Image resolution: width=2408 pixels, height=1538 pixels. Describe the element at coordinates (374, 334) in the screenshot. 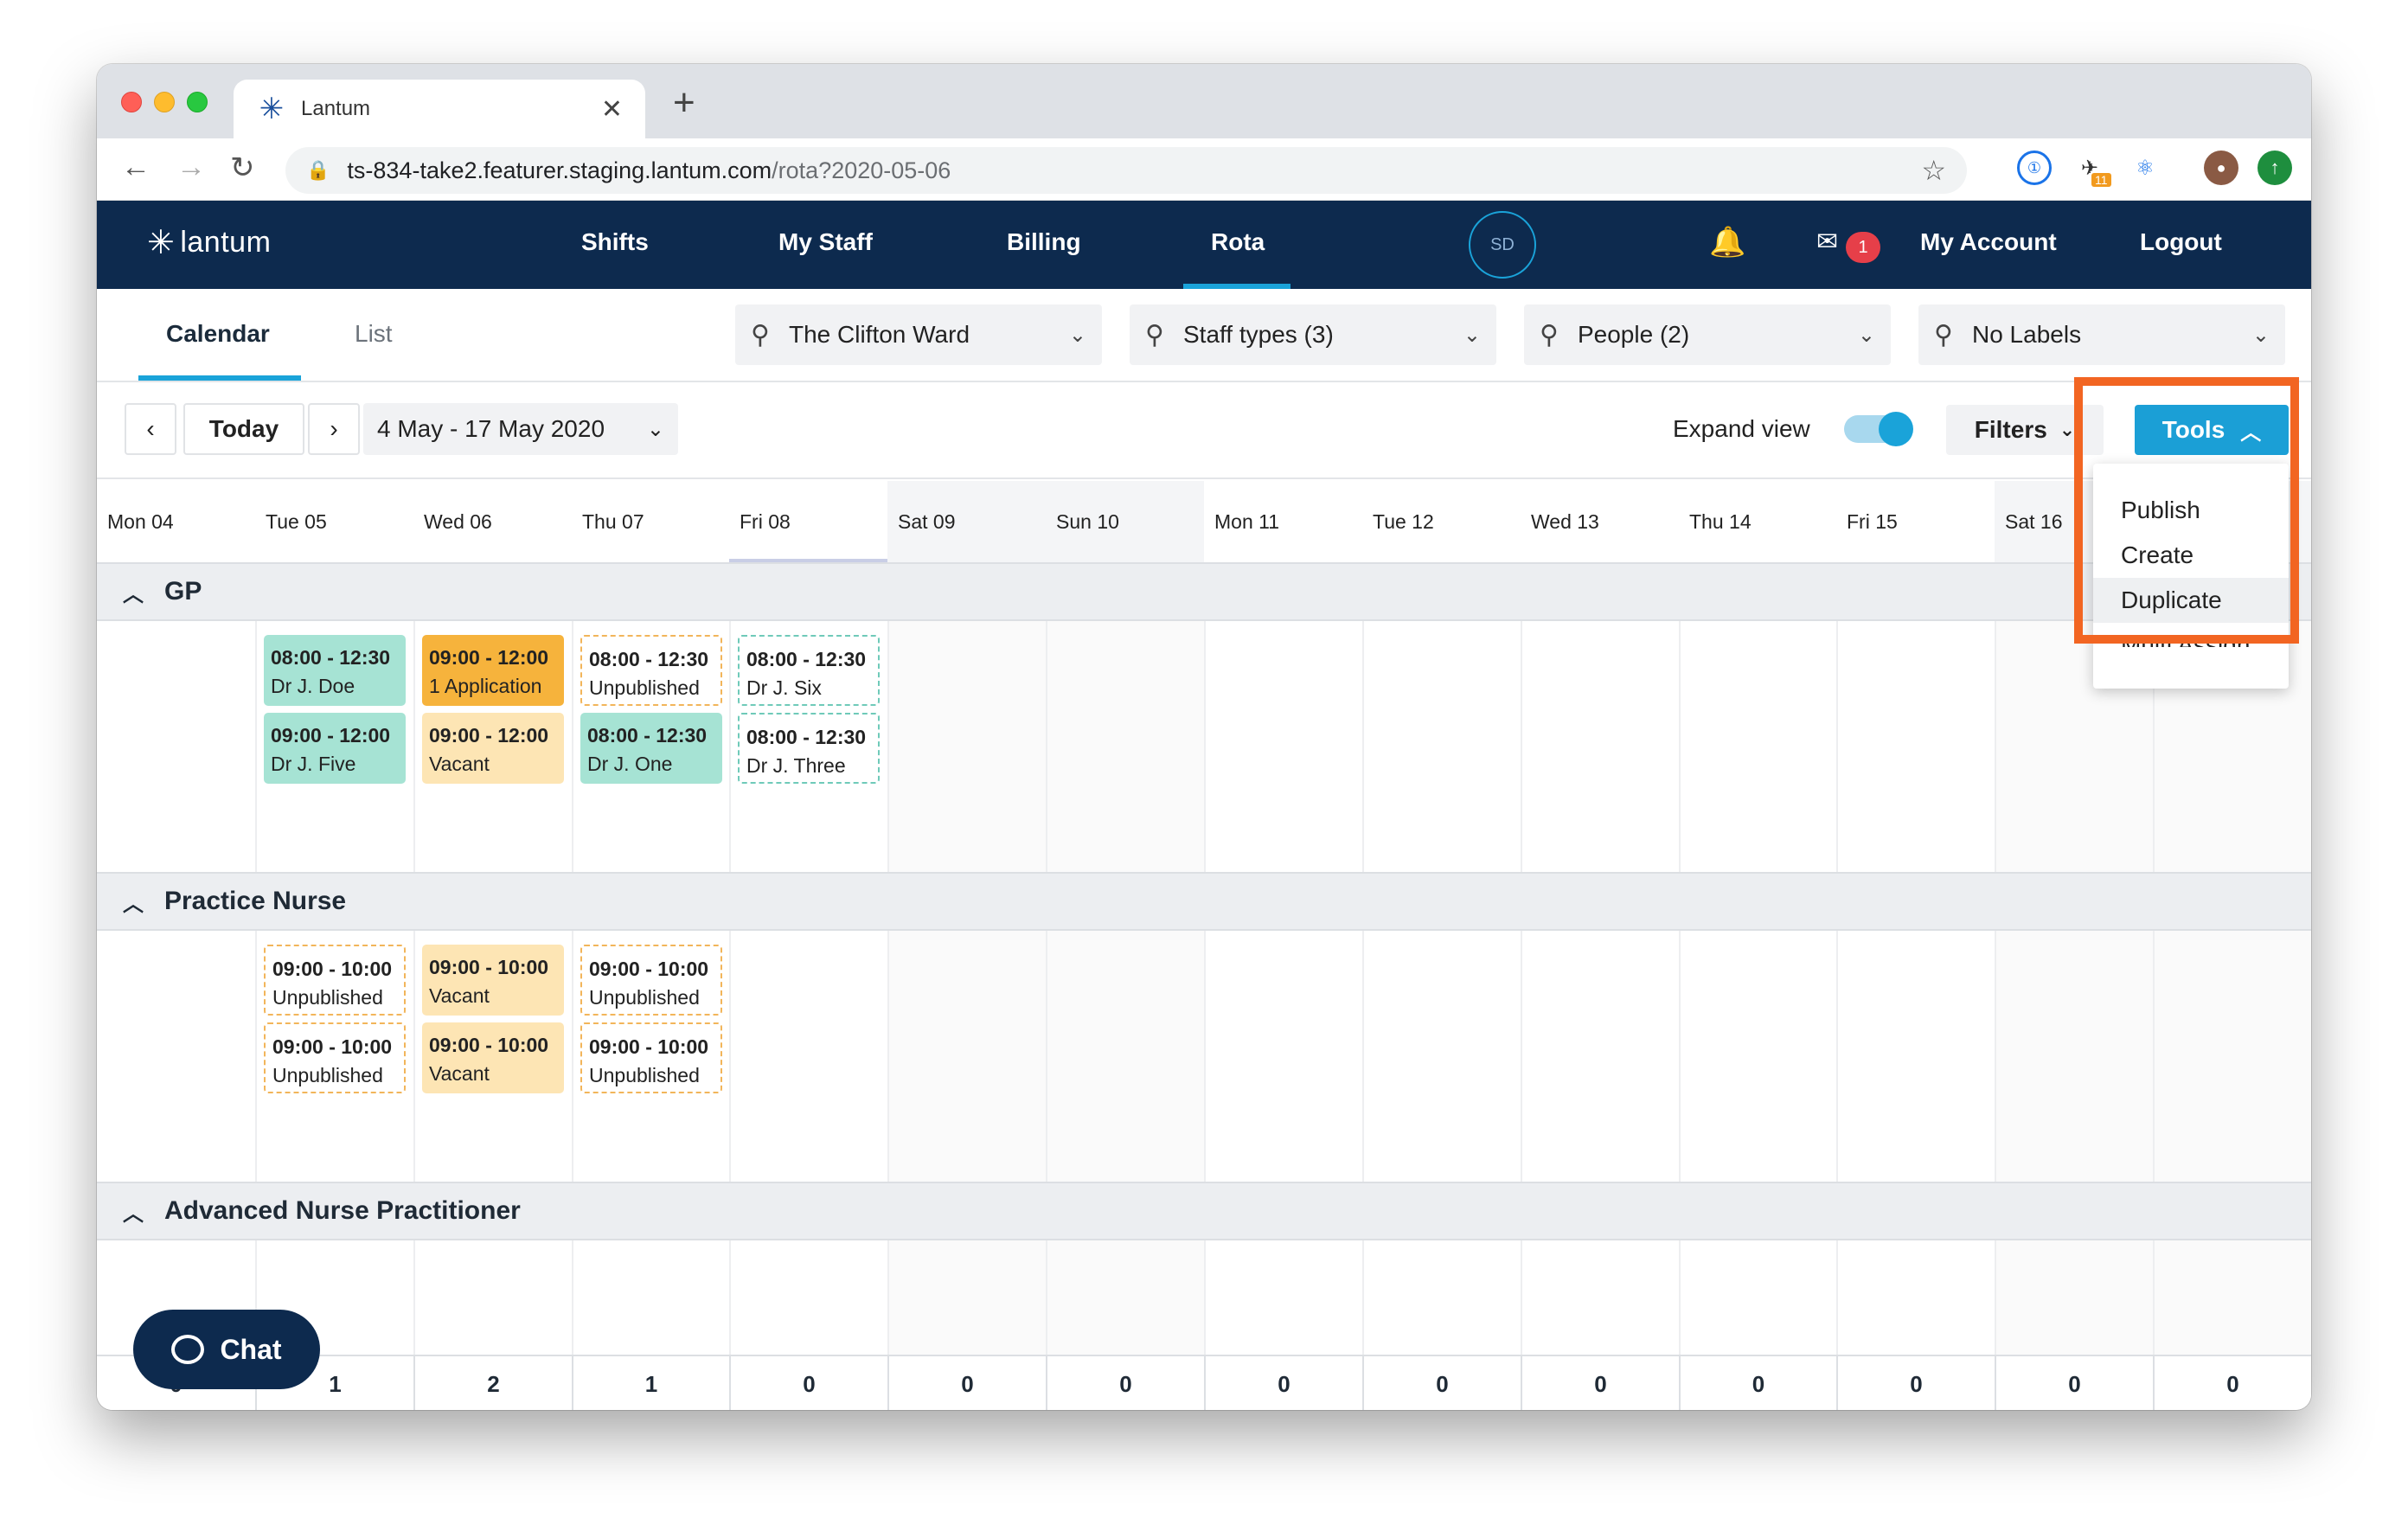

I see `tab-list: List` at that location.